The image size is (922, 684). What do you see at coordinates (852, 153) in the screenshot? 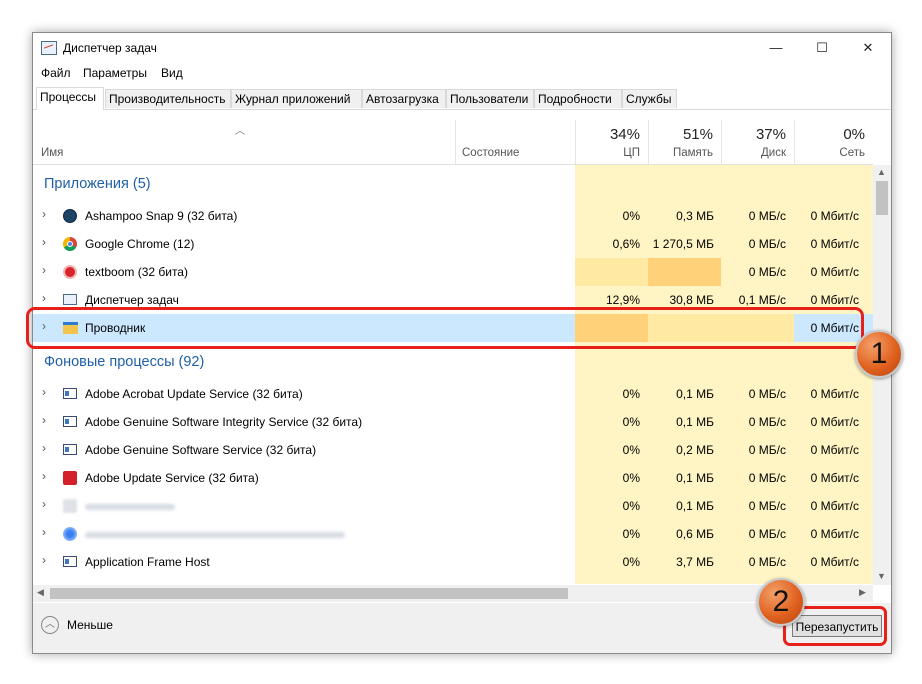
I see `network-label: Сеть` at bounding box center [852, 153].